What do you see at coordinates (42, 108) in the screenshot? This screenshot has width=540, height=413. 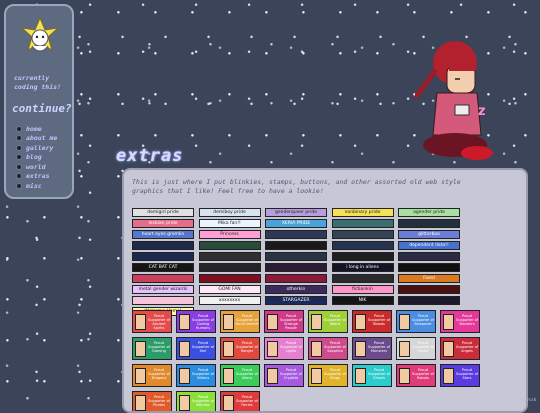 I see `continue-heading: continue?` at bounding box center [42, 108].